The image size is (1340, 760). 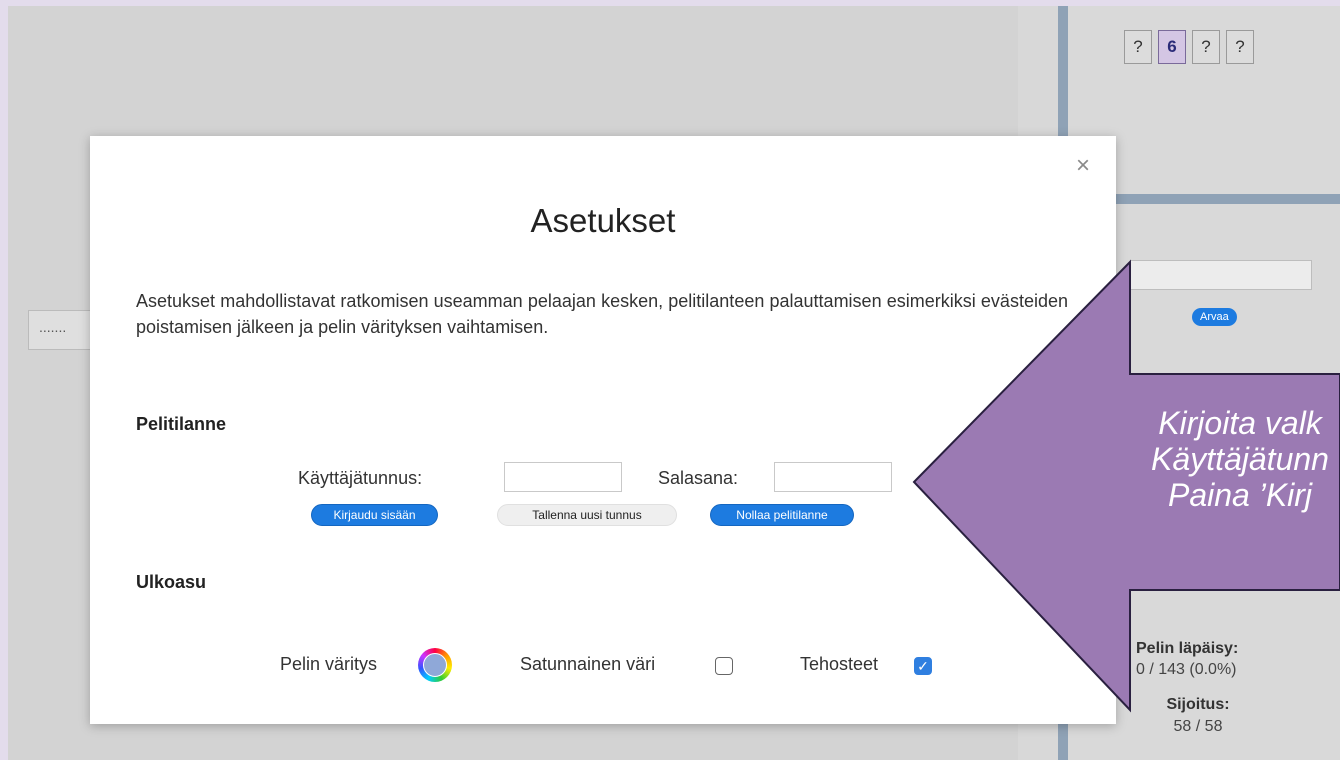 What do you see at coordinates (1240, 495) in the screenshot?
I see `callout-line: Paina ’Kirj` at bounding box center [1240, 495].